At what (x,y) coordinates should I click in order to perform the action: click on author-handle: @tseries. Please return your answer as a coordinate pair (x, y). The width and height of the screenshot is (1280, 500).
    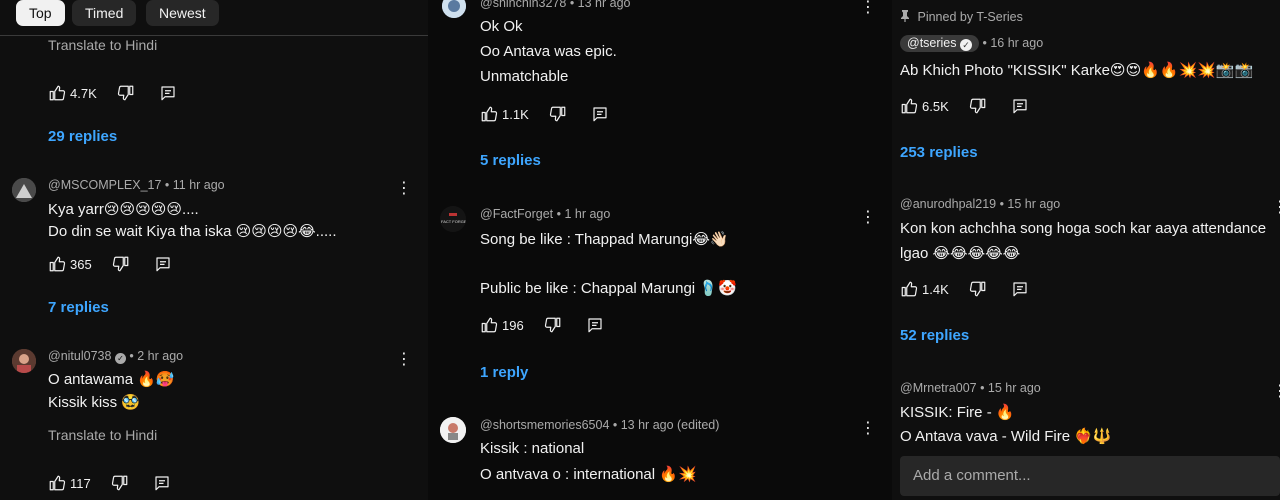
    Looking at the image, I should click on (932, 43).